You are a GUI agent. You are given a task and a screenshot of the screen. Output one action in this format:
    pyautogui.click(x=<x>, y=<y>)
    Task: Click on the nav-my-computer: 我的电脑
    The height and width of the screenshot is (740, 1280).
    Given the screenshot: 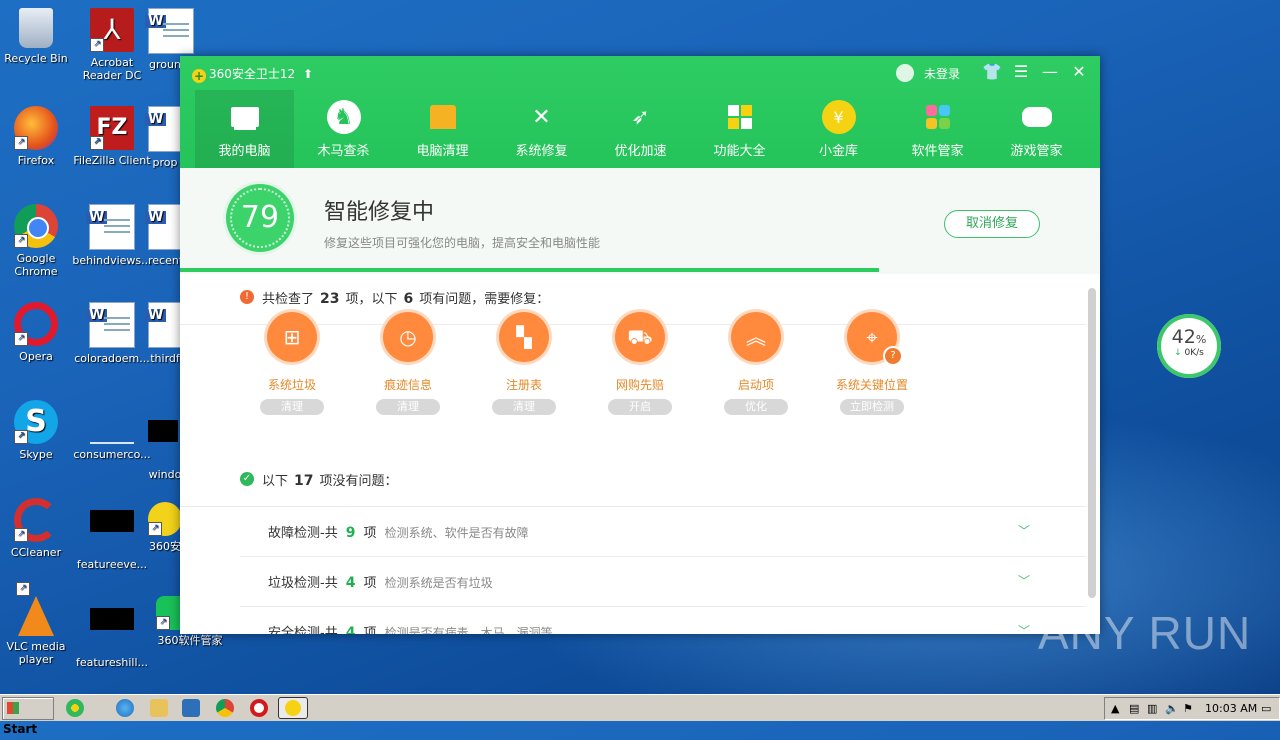 What is the action you would take?
    pyautogui.click(x=244, y=129)
    